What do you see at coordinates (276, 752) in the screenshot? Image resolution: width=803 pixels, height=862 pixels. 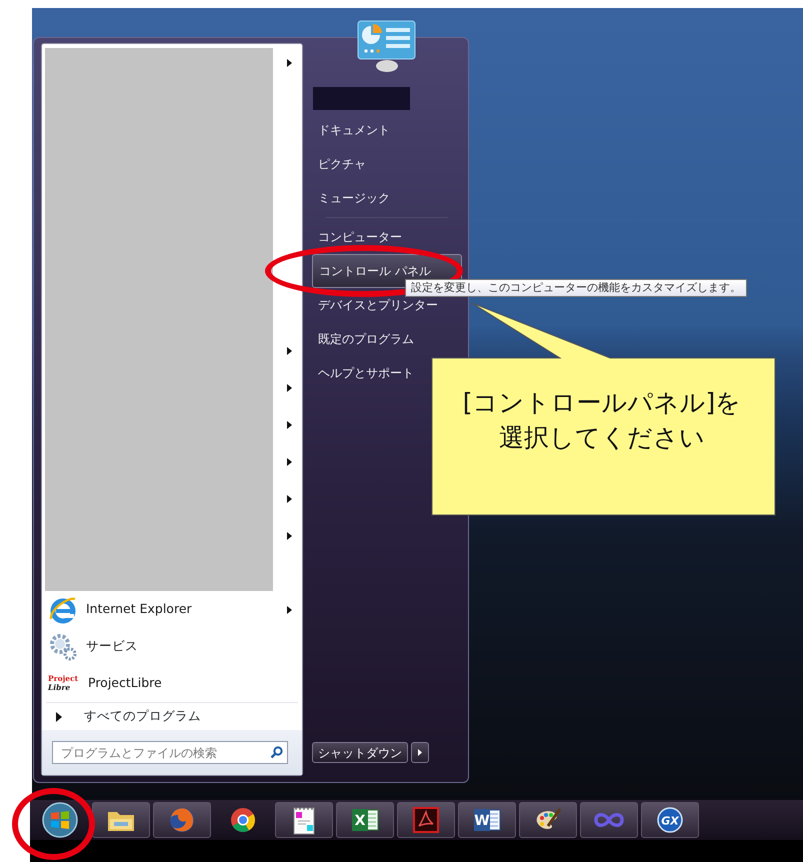 I see `search-icon` at bounding box center [276, 752].